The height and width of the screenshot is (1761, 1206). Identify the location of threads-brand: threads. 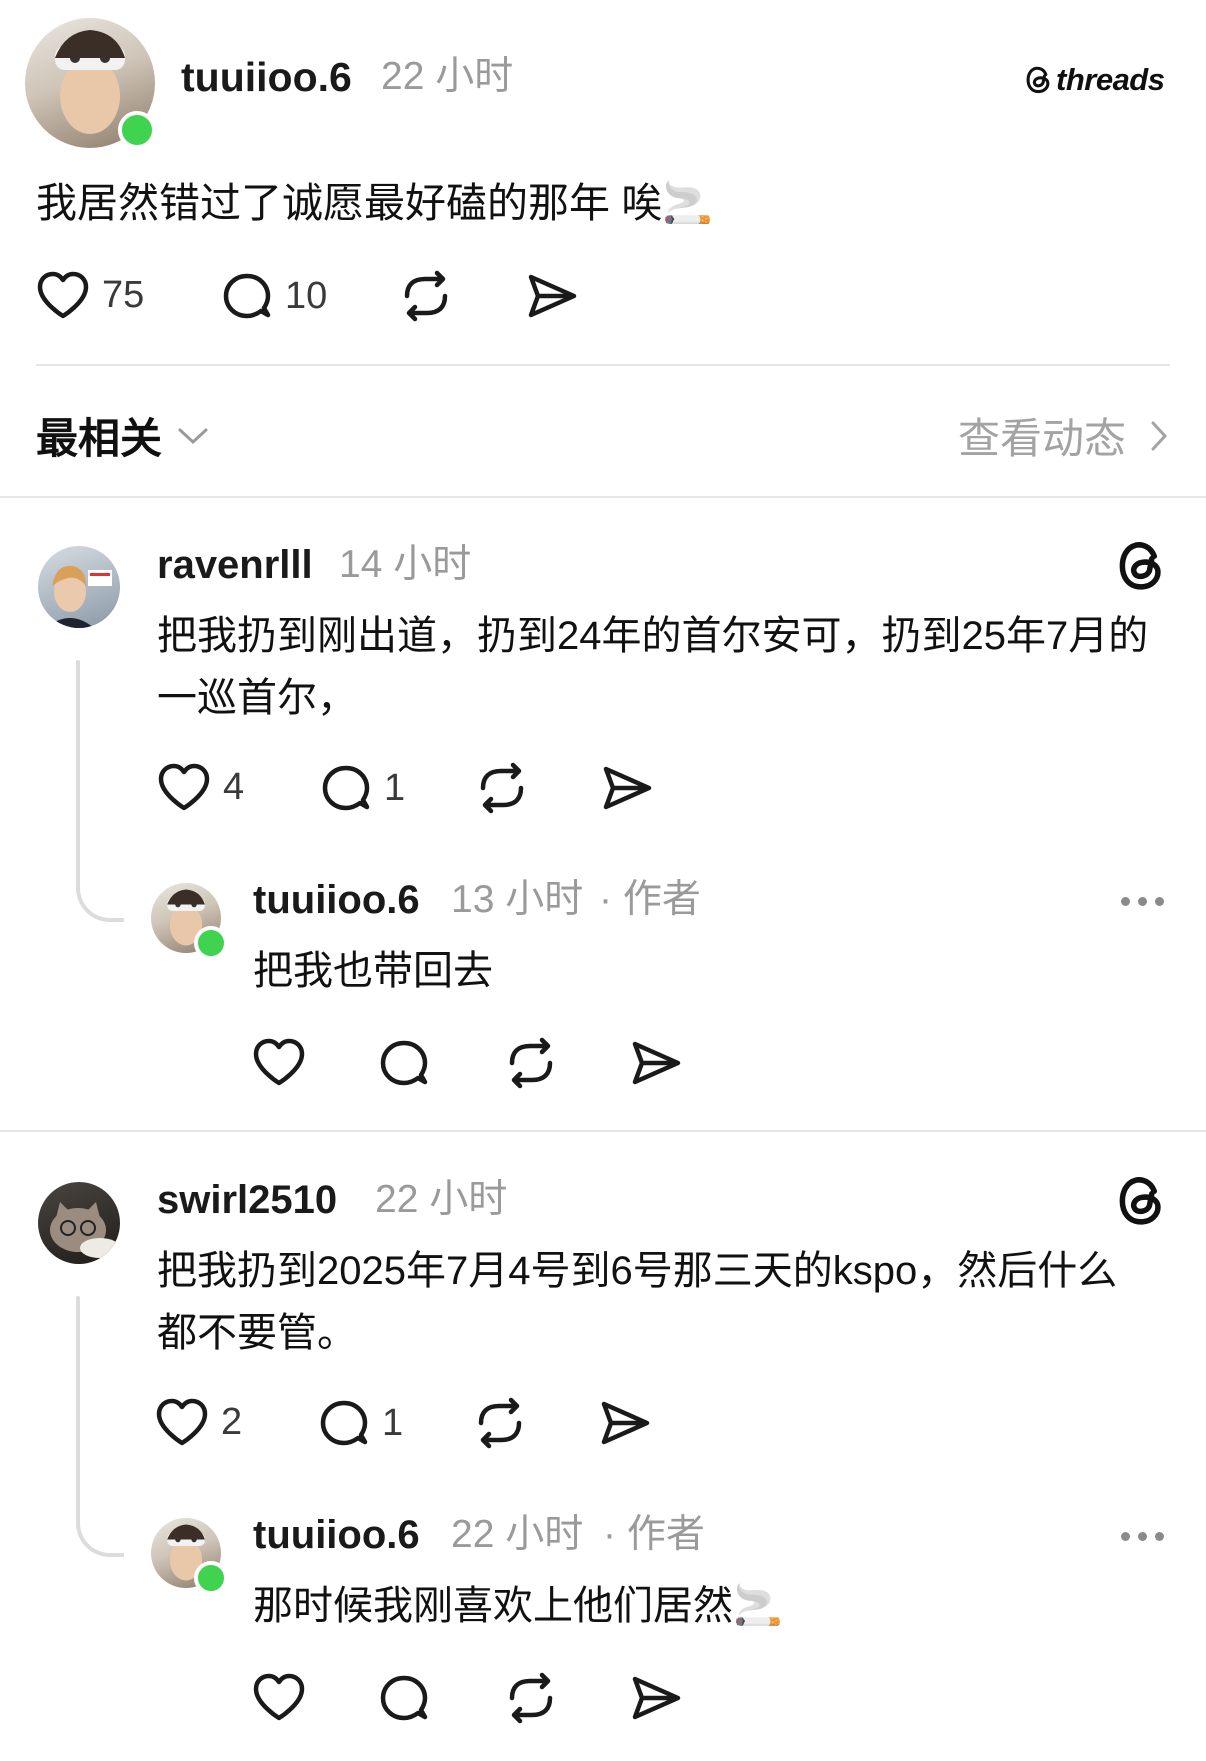
(1095, 80).